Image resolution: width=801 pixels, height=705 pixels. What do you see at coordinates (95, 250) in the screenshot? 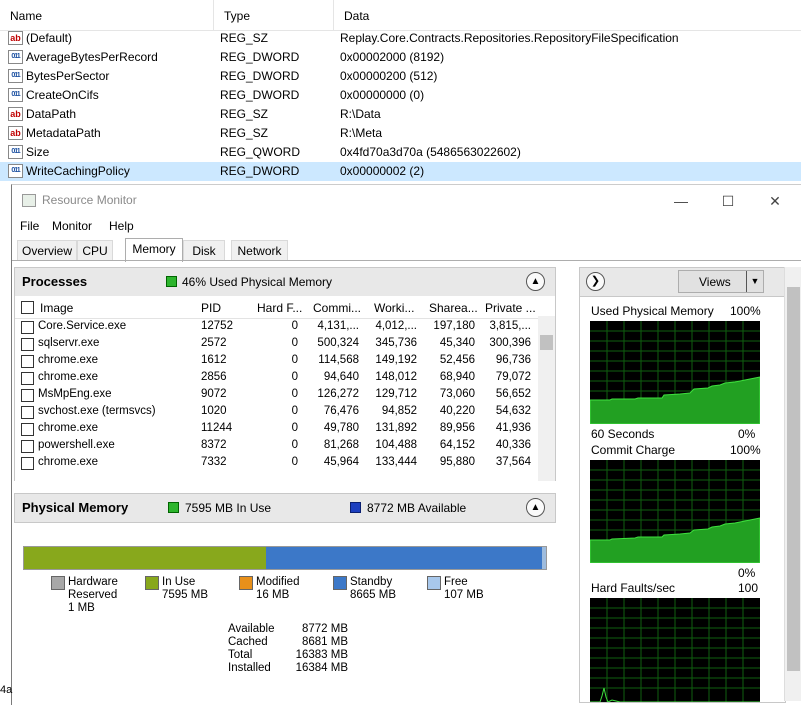
I see `tab-cpu: CPU` at bounding box center [95, 250].